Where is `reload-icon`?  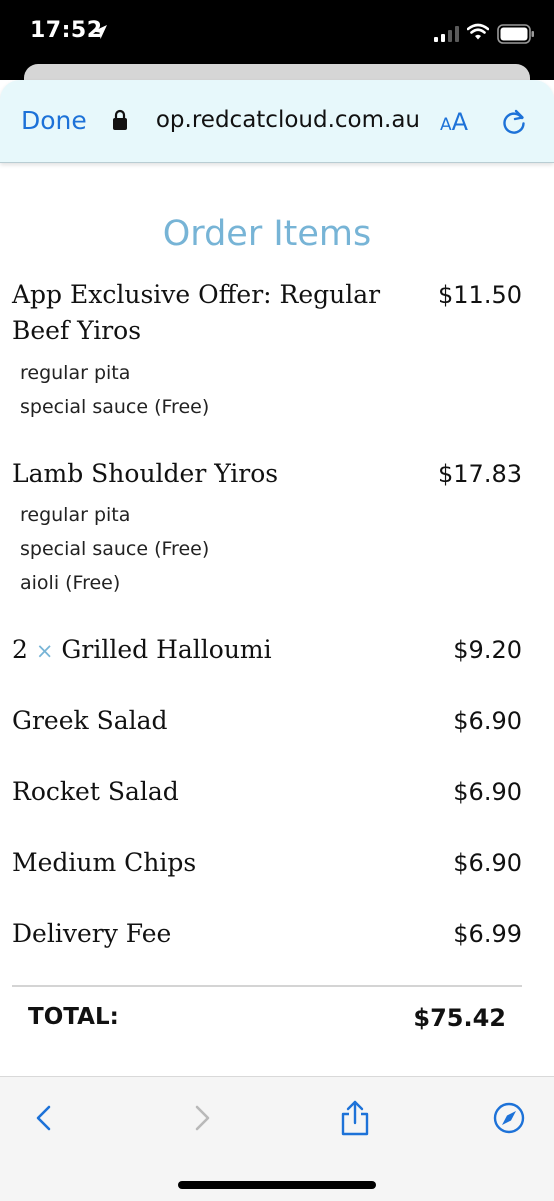
reload-icon is located at coordinates (514, 122).